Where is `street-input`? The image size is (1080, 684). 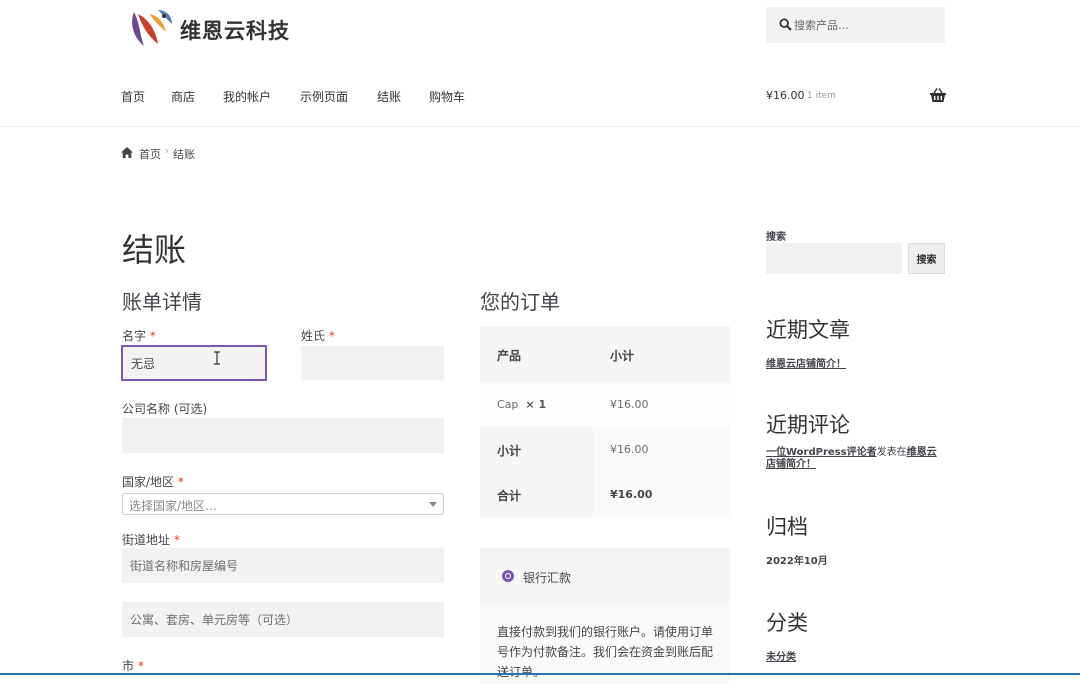
street-input is located at coordinates (283, 565).